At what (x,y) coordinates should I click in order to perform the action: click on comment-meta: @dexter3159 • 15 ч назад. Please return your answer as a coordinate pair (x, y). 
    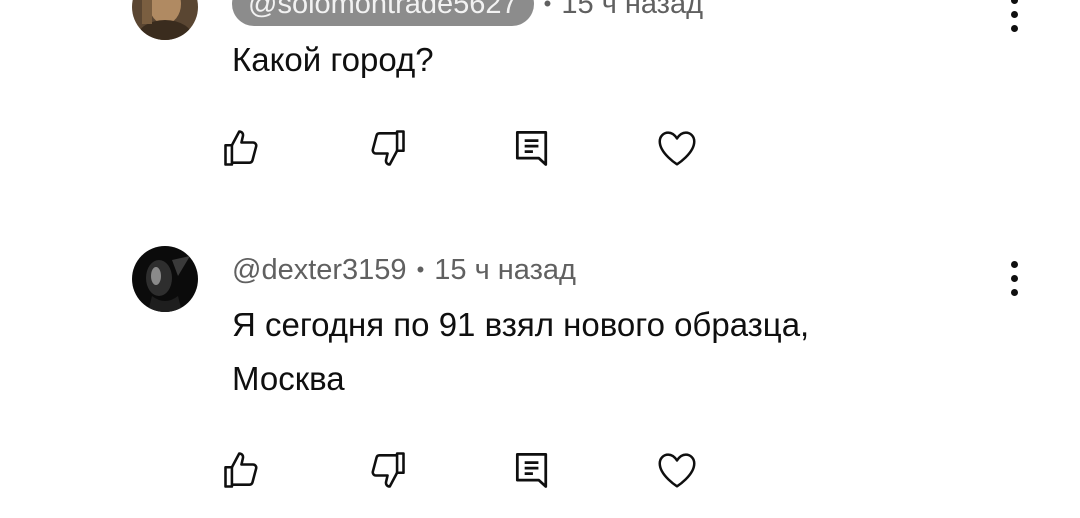
    Looking at the image, I should click on (404, 270).